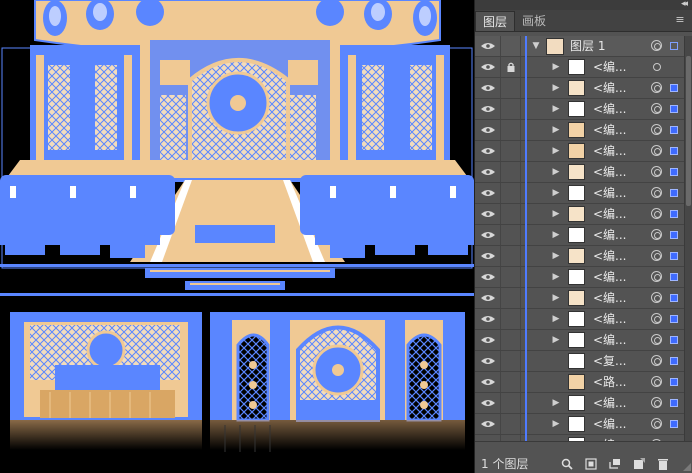  I want to click on resize-grip-icon, so click(687, 467).